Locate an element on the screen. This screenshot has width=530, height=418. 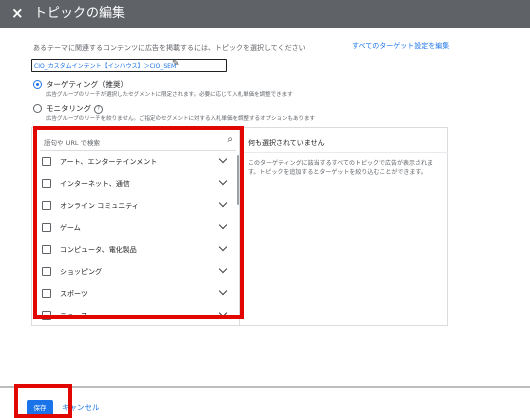
topic-item: コンピュータ、電化製品 is located at coordinates (135, 250).